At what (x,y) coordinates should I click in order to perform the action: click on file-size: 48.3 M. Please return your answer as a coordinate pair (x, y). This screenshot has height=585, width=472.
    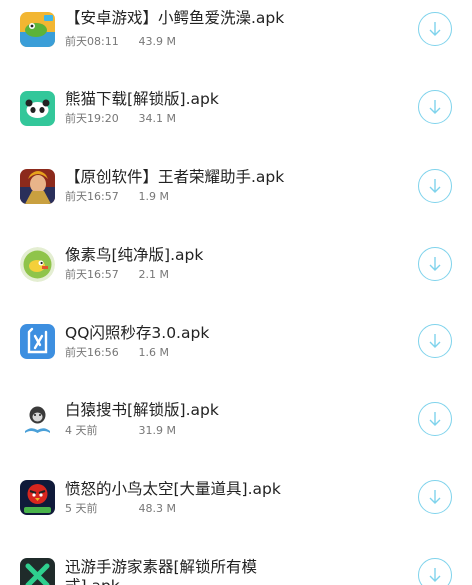
    Looking at the image, I should click on (157, 508).